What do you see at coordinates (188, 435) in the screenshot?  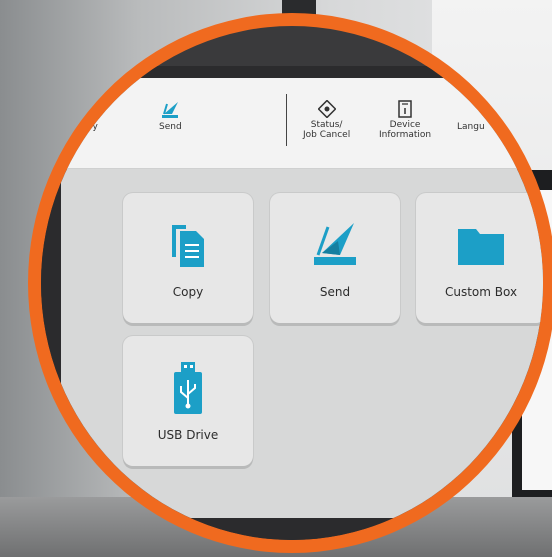 I see `usb-drive-tile-label: USB Drive` at bounding box center [188, 435].